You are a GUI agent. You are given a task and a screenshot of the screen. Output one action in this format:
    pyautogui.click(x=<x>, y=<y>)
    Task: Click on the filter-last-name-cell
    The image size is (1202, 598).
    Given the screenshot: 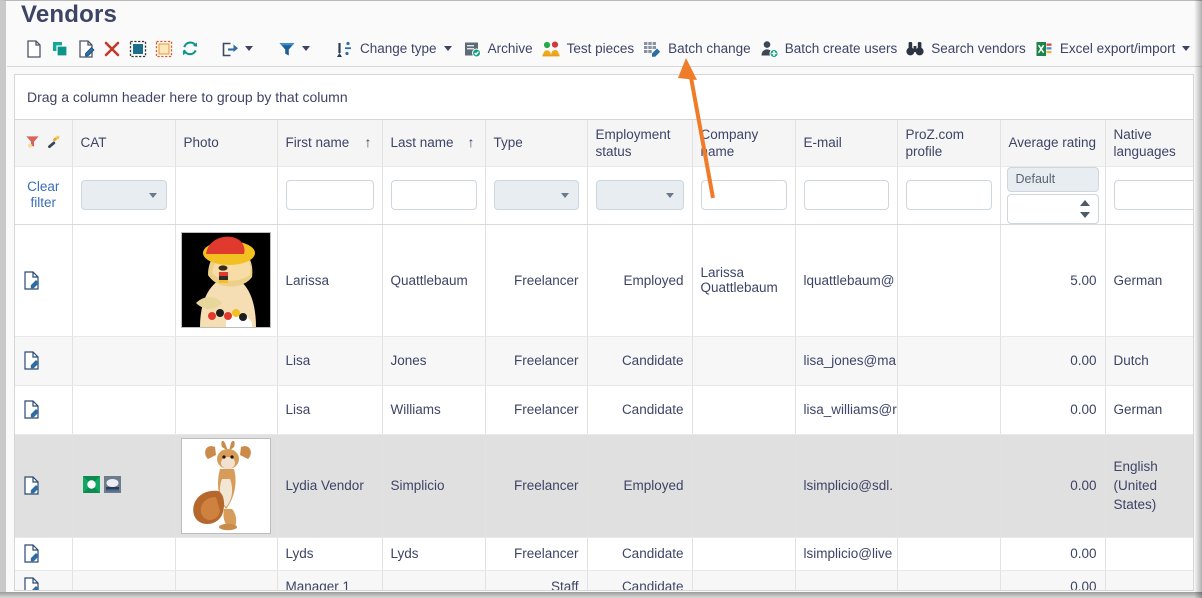 What is the action you would take?
    pyautogui.click(x=434, y=195)
    